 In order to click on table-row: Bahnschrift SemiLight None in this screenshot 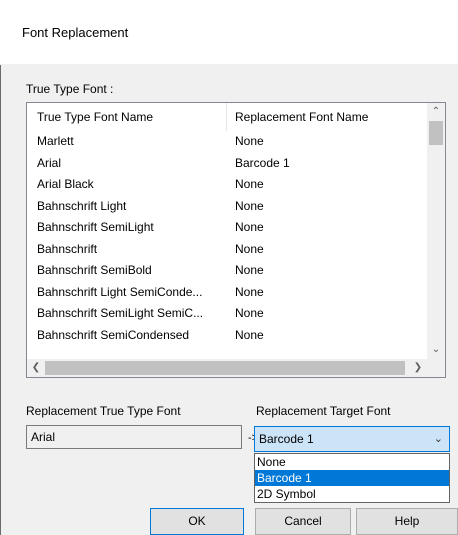, I will do `click(227, 228)`.